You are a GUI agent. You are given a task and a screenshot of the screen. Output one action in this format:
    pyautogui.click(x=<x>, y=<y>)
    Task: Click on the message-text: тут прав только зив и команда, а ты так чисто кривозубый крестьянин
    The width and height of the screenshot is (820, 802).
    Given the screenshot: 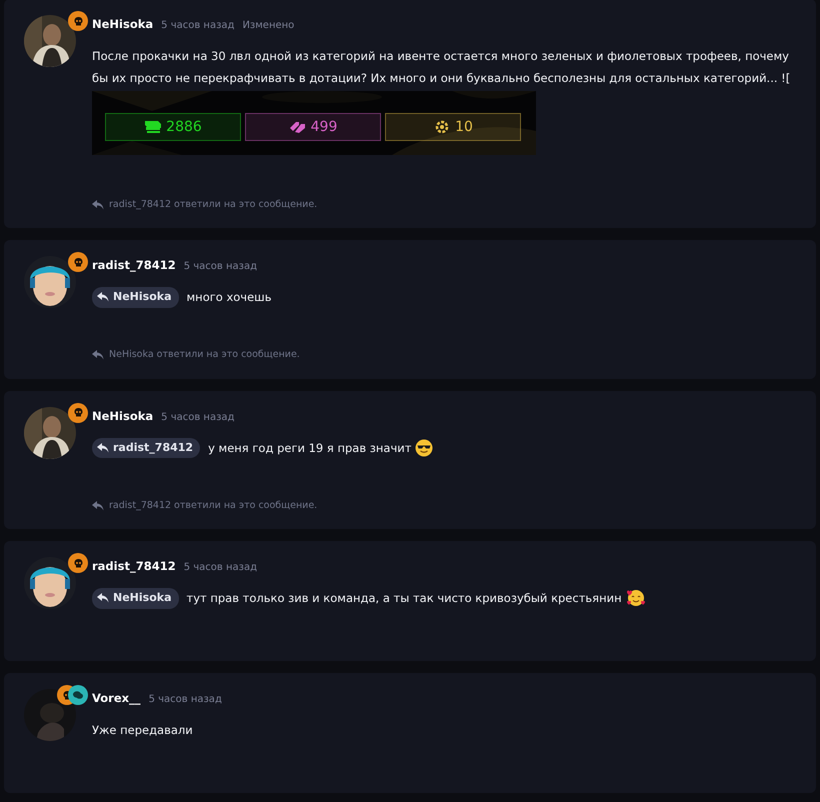 What is the action you would take?
    pyautogui.click(x=404, y=599)
    